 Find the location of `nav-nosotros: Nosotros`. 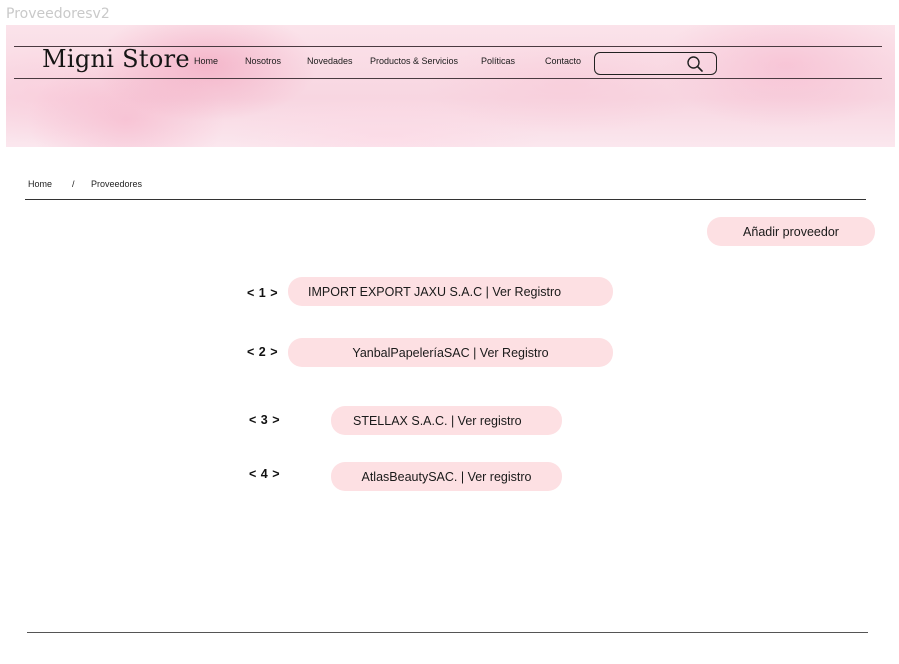

nav-nosotros: Nosotros is located at coordinates (263, 61).